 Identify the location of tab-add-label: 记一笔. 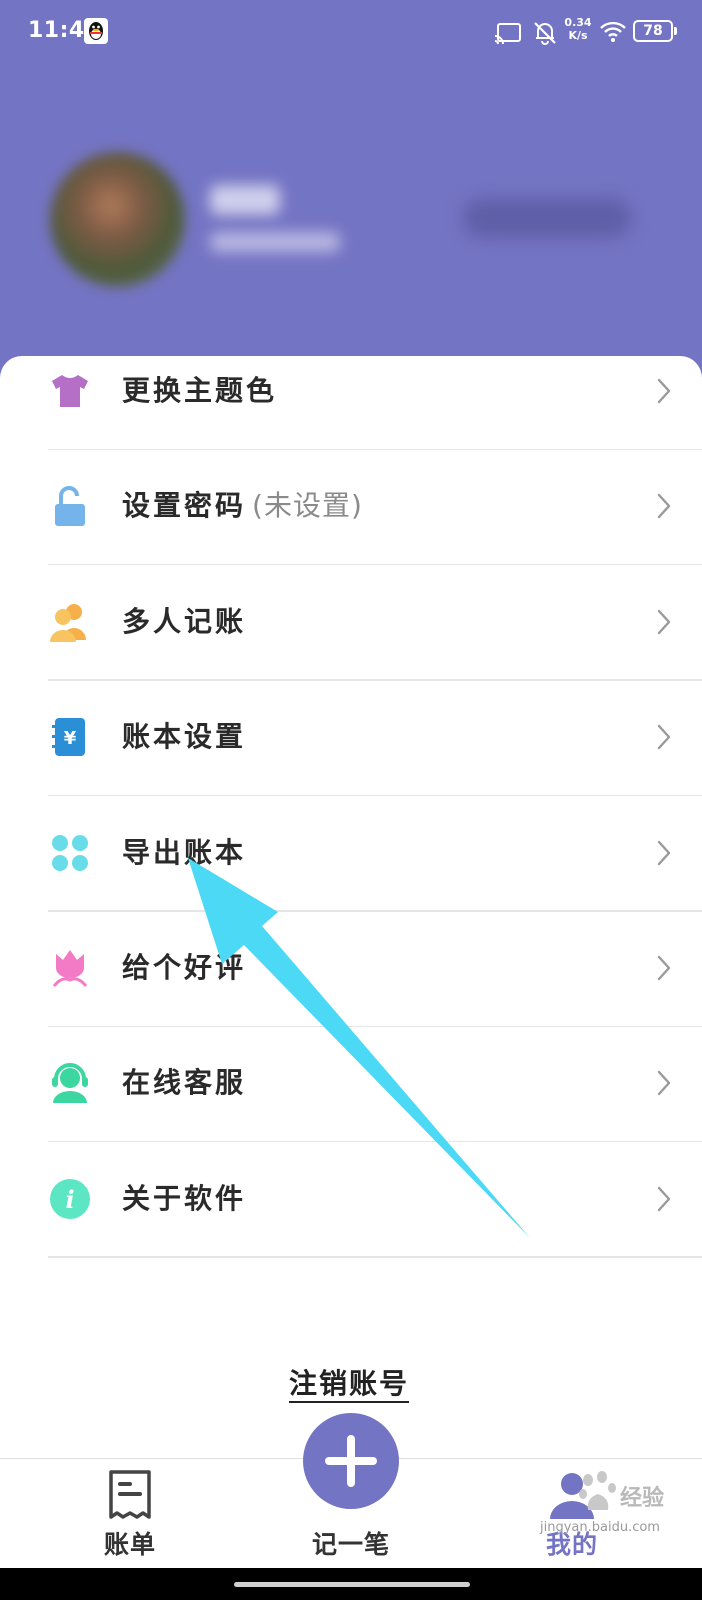
(350, 1544).